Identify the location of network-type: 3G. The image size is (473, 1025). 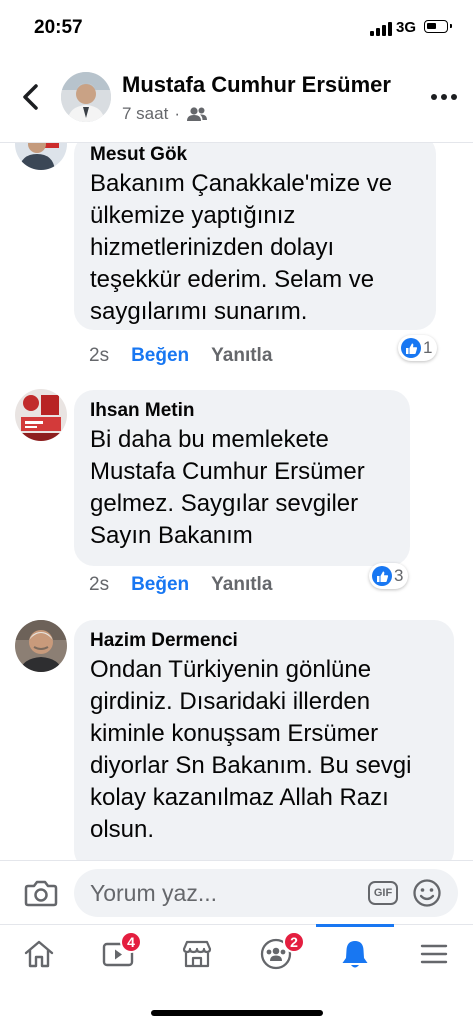
(406, 27).